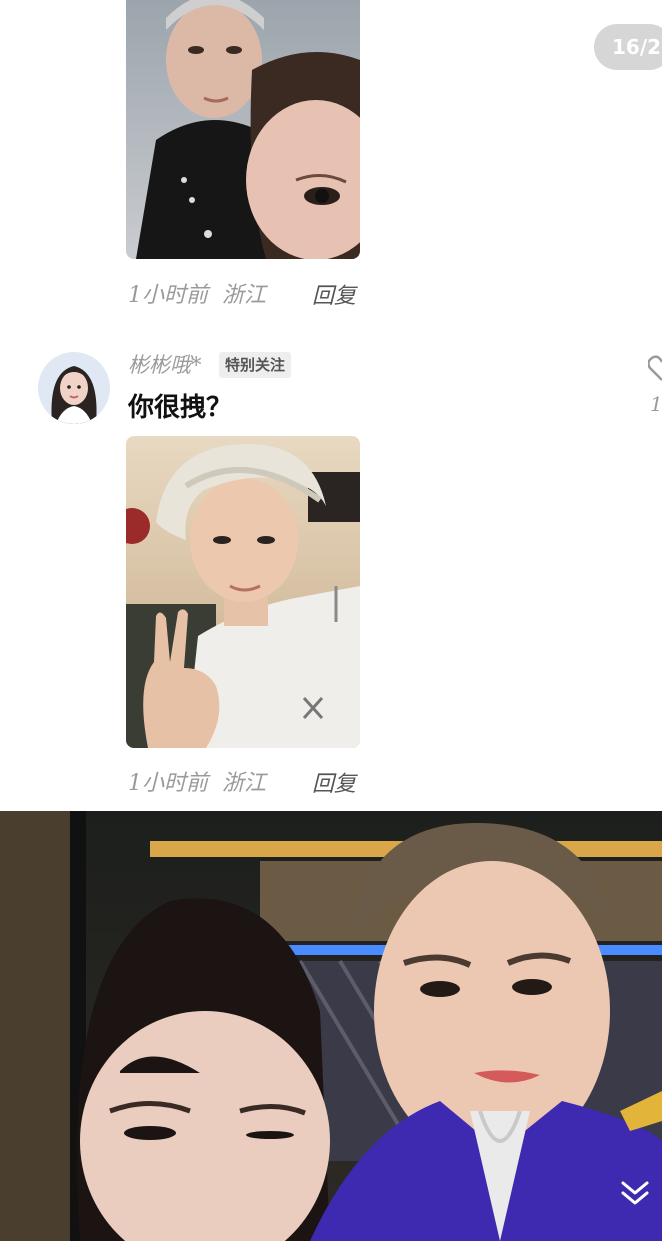 This screenshot has height=1241, width=662. Describe the element at coordinates (654, 371) in the screenshot. I see `heart-outline-icon` at that location.